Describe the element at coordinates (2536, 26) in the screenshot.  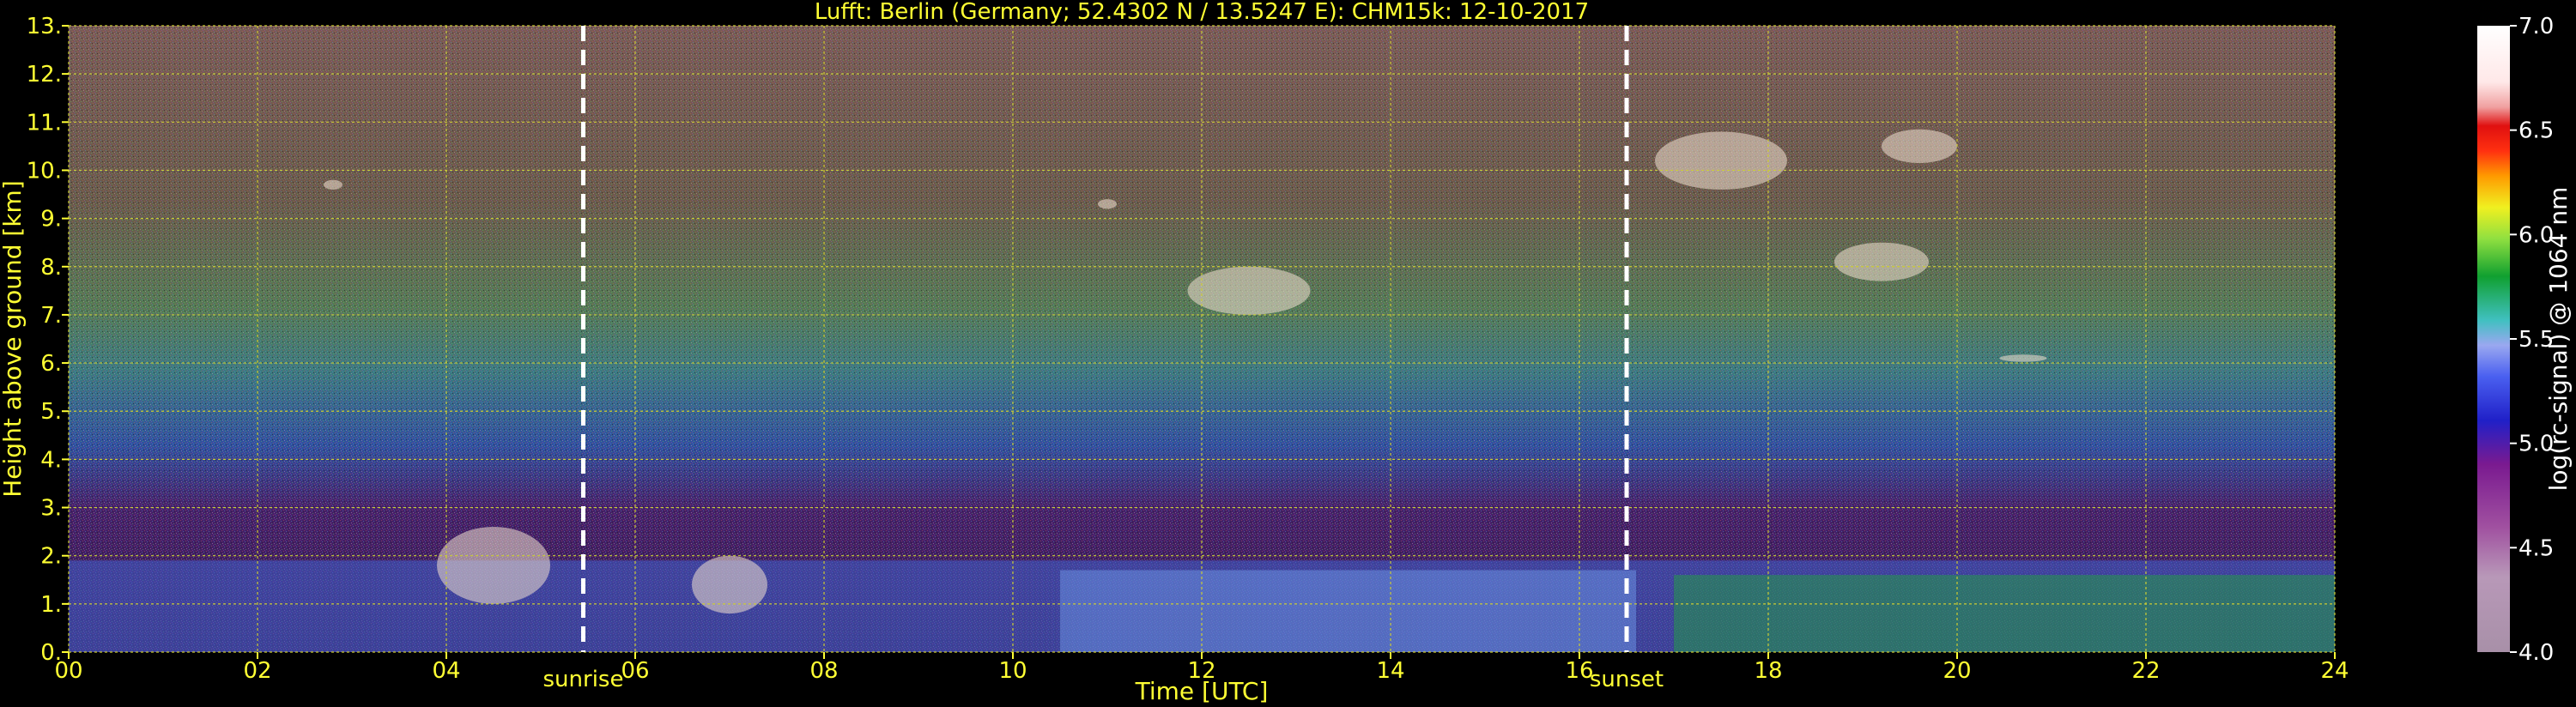
I see `colorbar-tick-label: 7.0` at that location.